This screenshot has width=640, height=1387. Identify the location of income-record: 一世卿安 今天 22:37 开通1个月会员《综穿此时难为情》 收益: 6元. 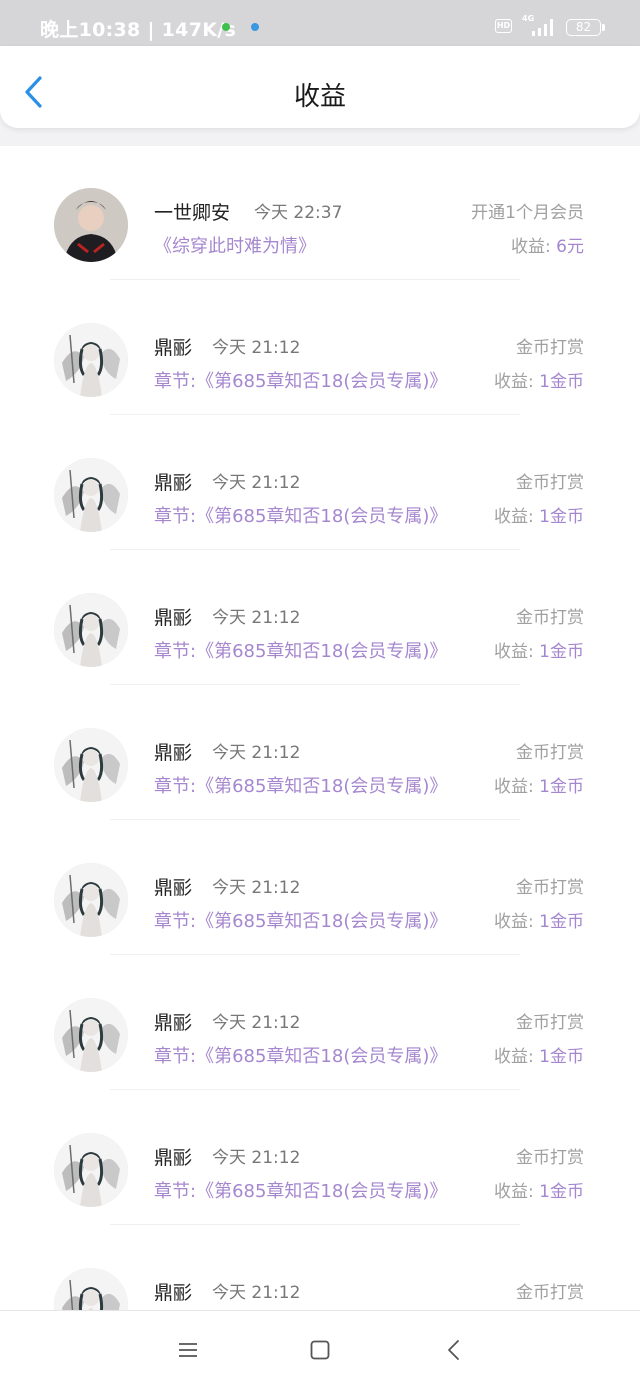
(320, 213).